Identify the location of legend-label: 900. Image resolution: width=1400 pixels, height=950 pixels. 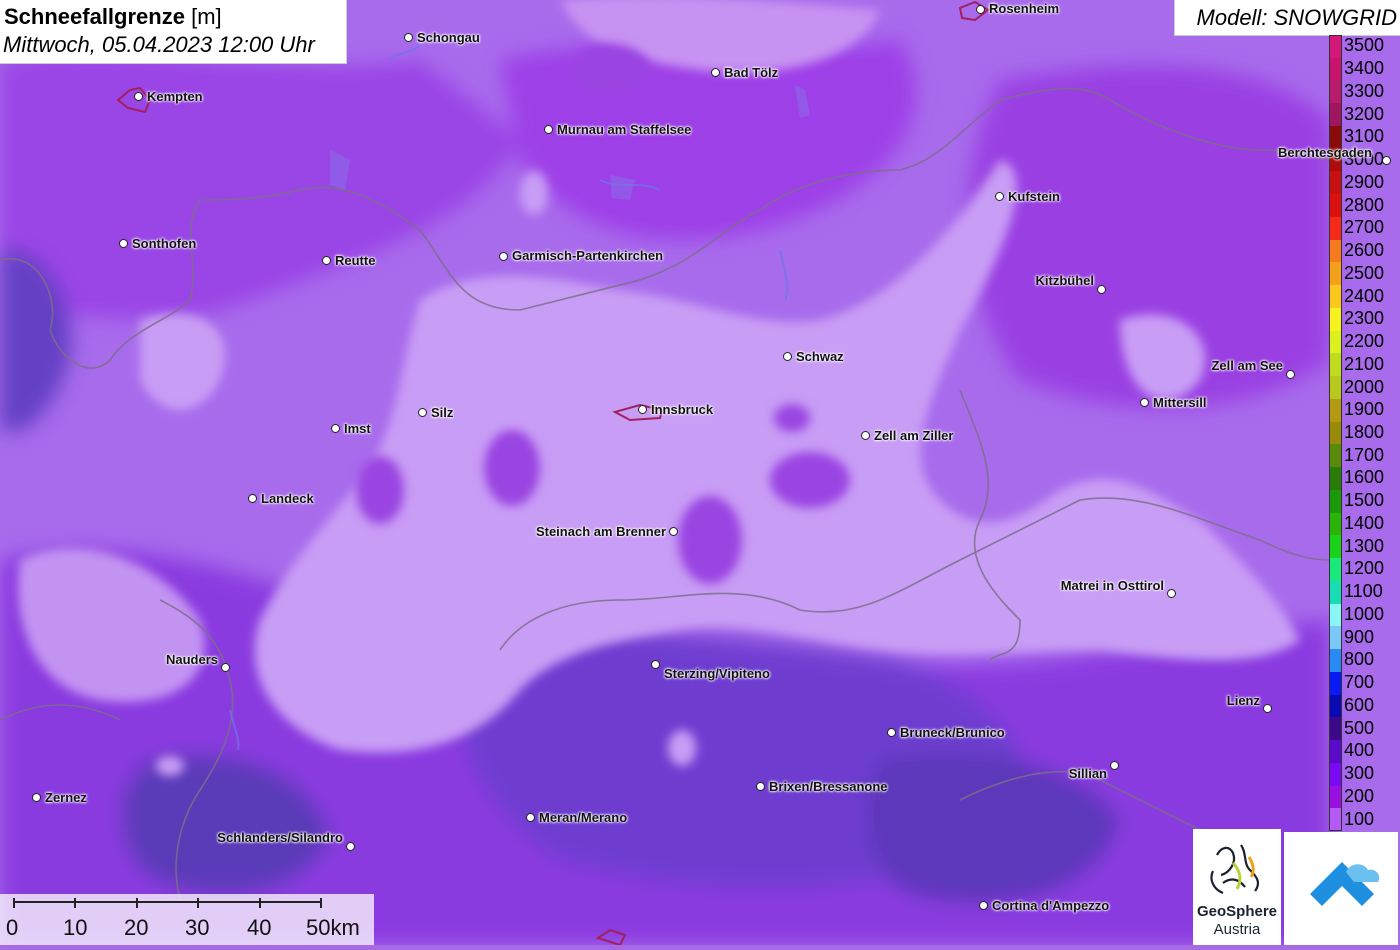
(1359, 636).